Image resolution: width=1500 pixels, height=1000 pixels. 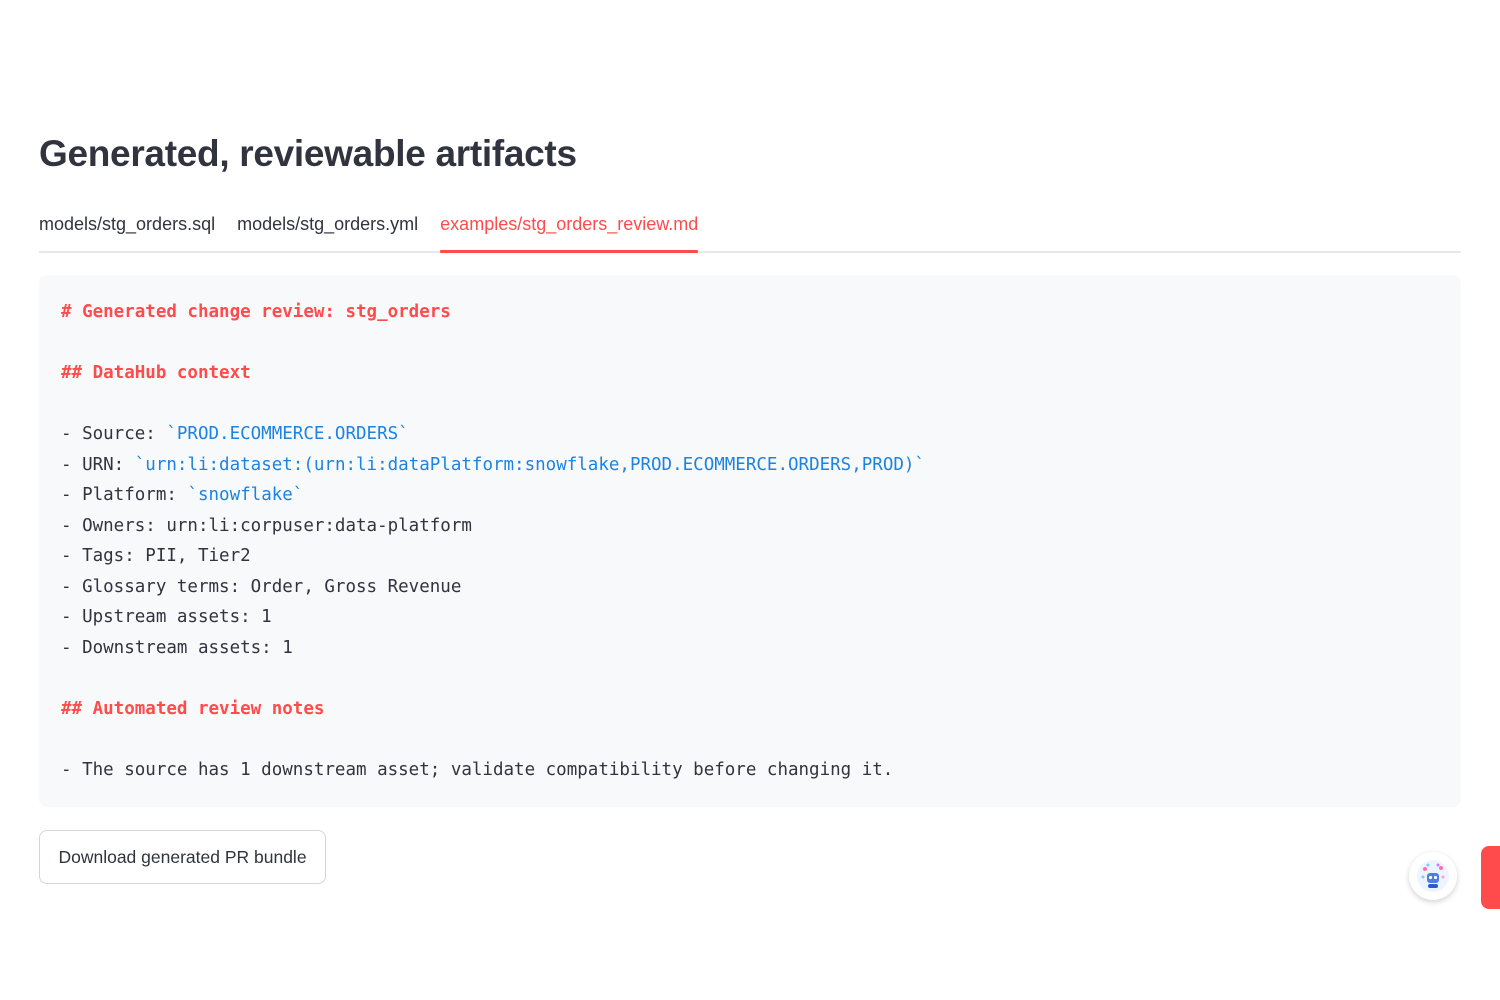 I want to click on platform-line: - Platform: `snowflake`, so click(x=750, y=495).